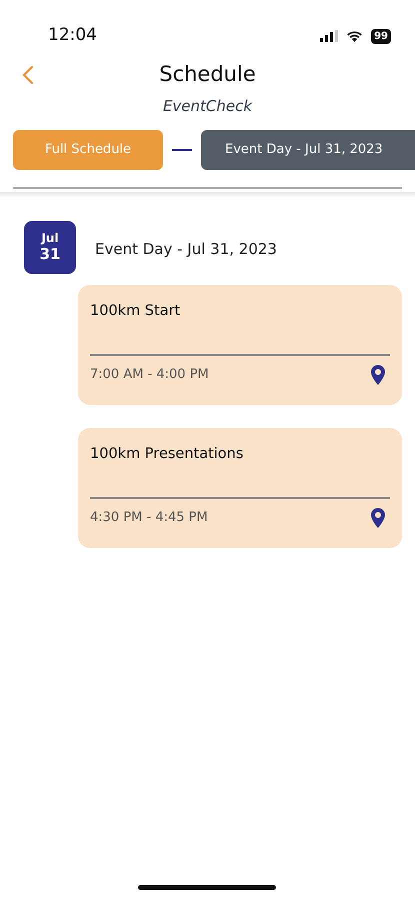  I want to click on app-subtitle: EventCheck, so click(207, 106).